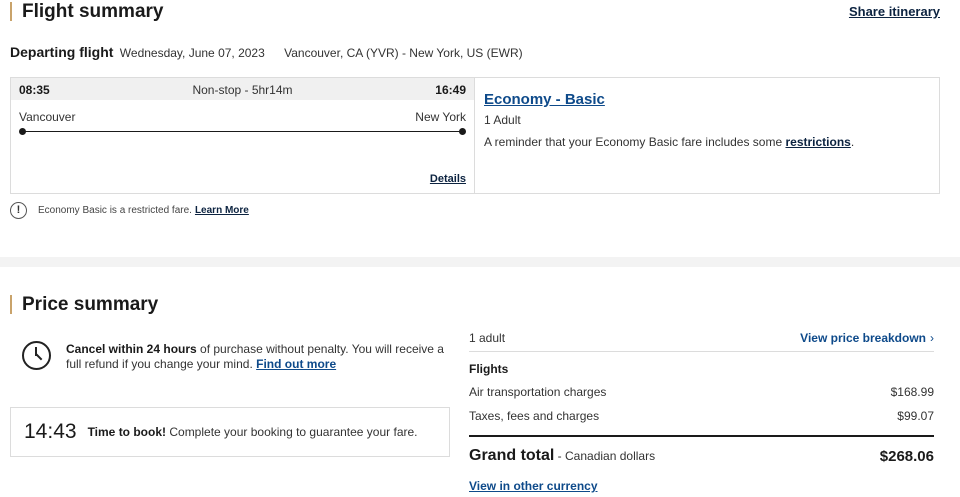 The image size is (960, 497). Describe the element at coordinates (403, 53) in the screenshot. I see `flight-route: Vancouver, CA (YVR) - New York, US (EWR)` at that location.